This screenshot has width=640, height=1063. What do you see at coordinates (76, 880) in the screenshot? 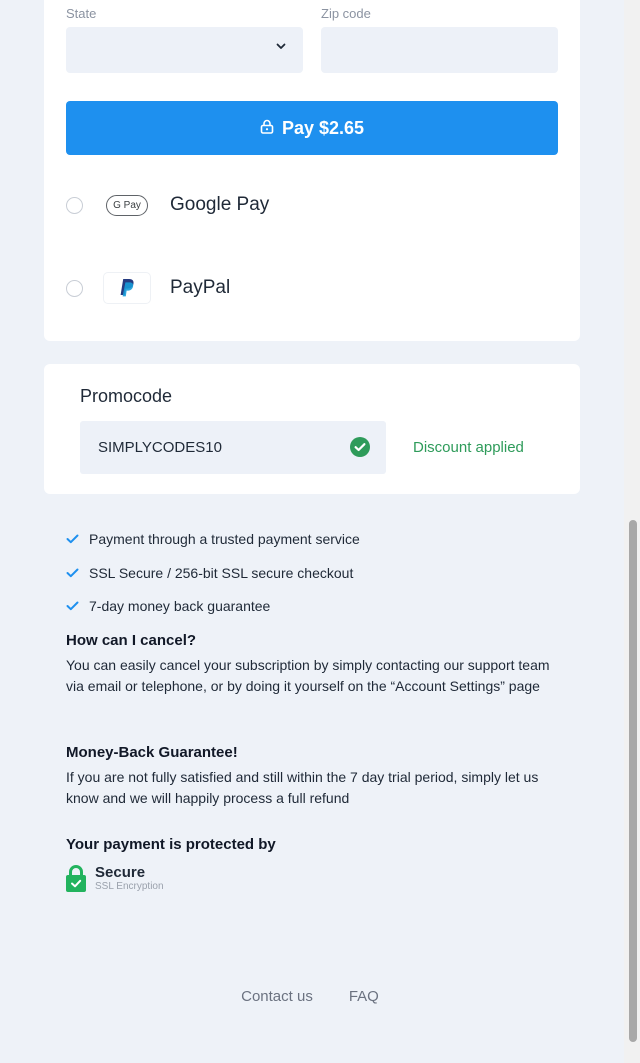
I see `padlock-icon` at bounding box center [76, 880].